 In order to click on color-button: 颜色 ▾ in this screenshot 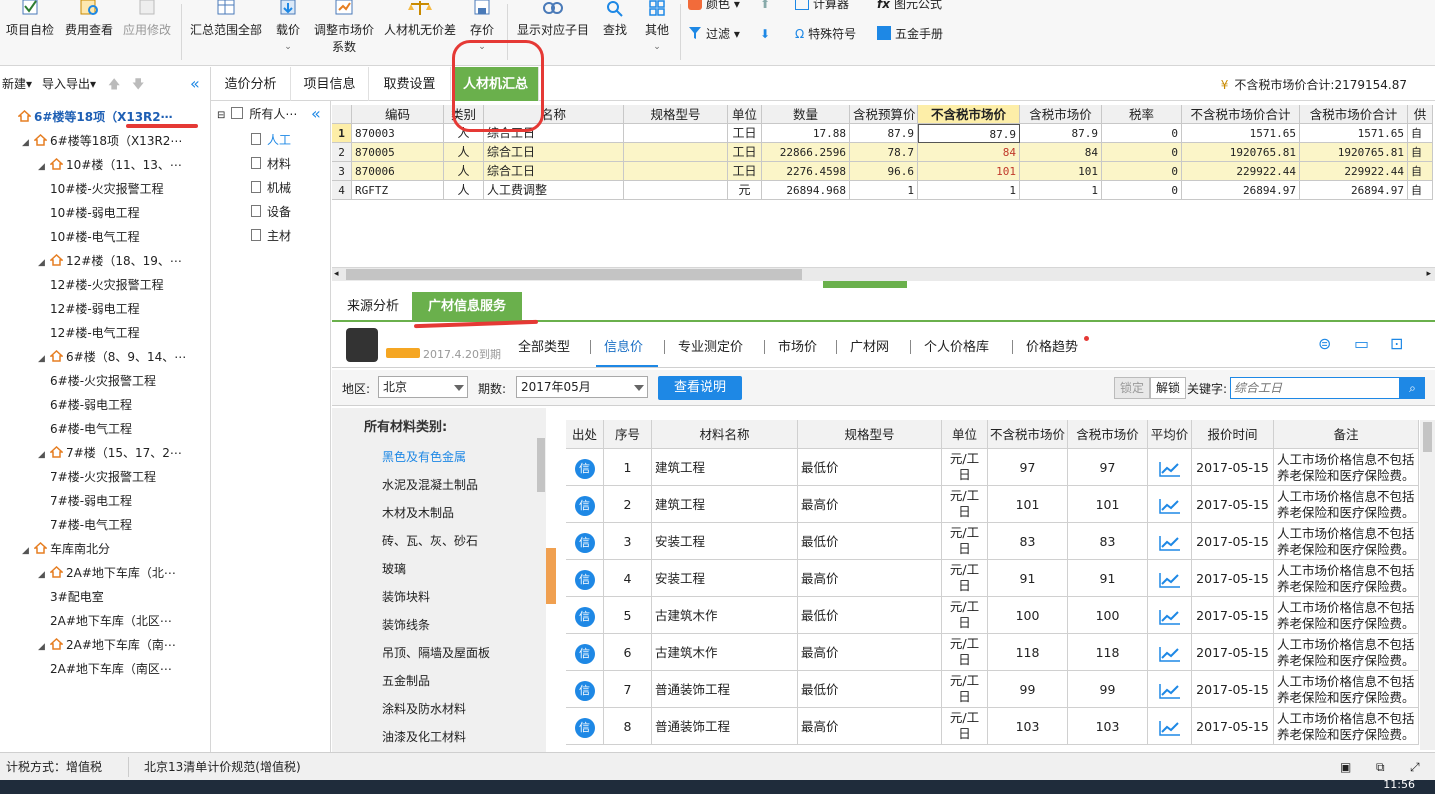, I will do `click(714, 7)`.